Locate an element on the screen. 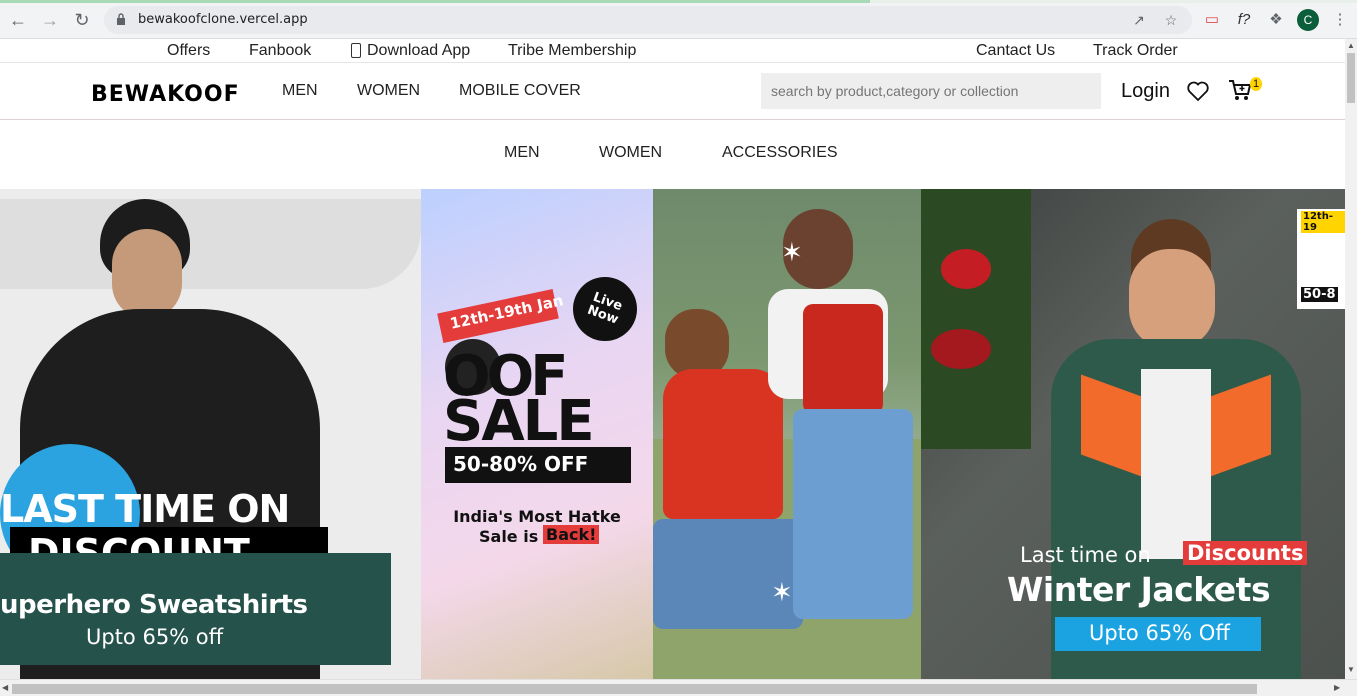 The height and width of the screenshot is (696, 1357). subnav-men: MEN is located at coordinates (522, 153).